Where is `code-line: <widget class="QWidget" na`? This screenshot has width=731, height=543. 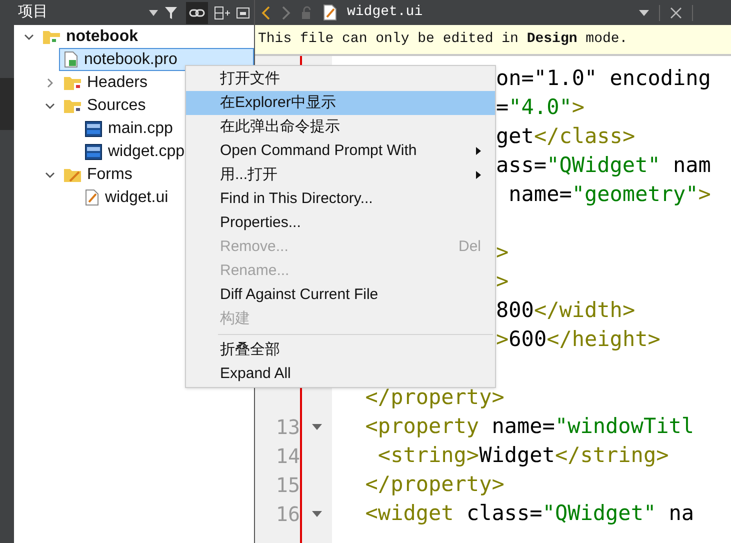
code-line: <widget class="QWidget" na is located at coordinates (529, 513).